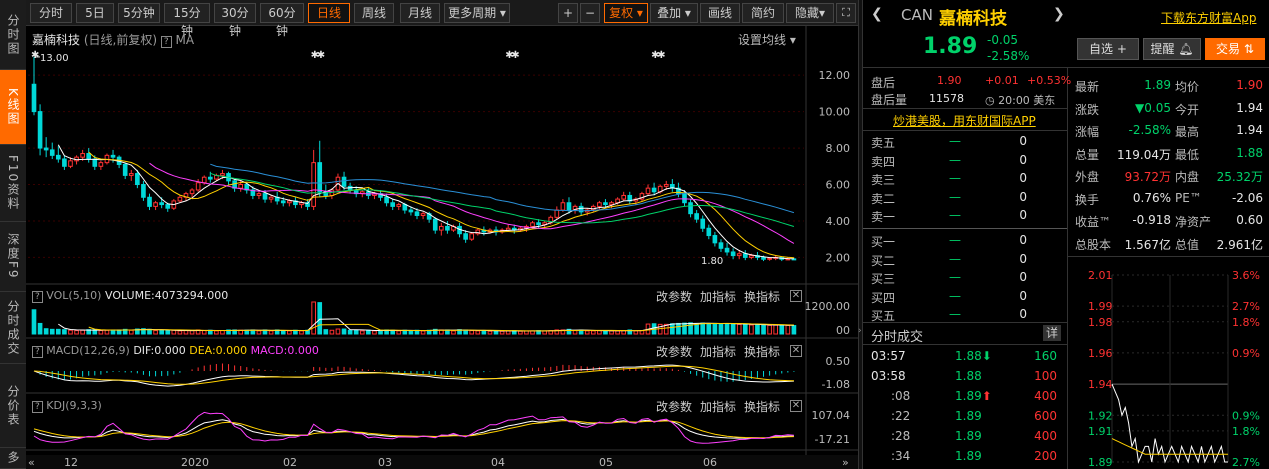  I want to click on left-tab-0: 分时图, so click(13, 35).